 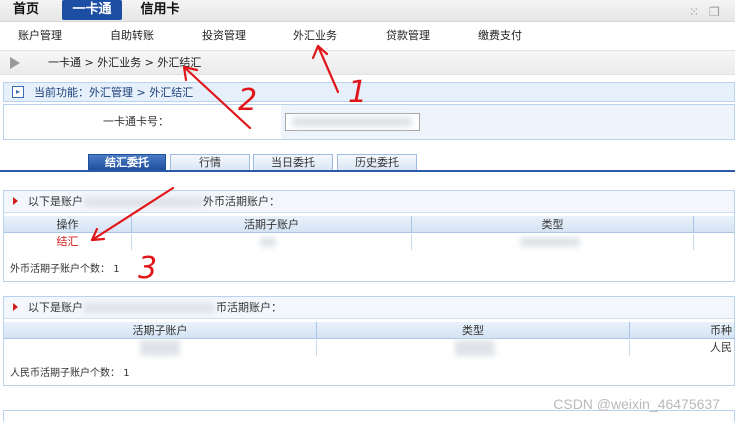 What do you see at coordinates (369, 202) in the screenshot?
I see `section-header: 以下是账户 外币活期账户：` at bounding box center [369, 202].